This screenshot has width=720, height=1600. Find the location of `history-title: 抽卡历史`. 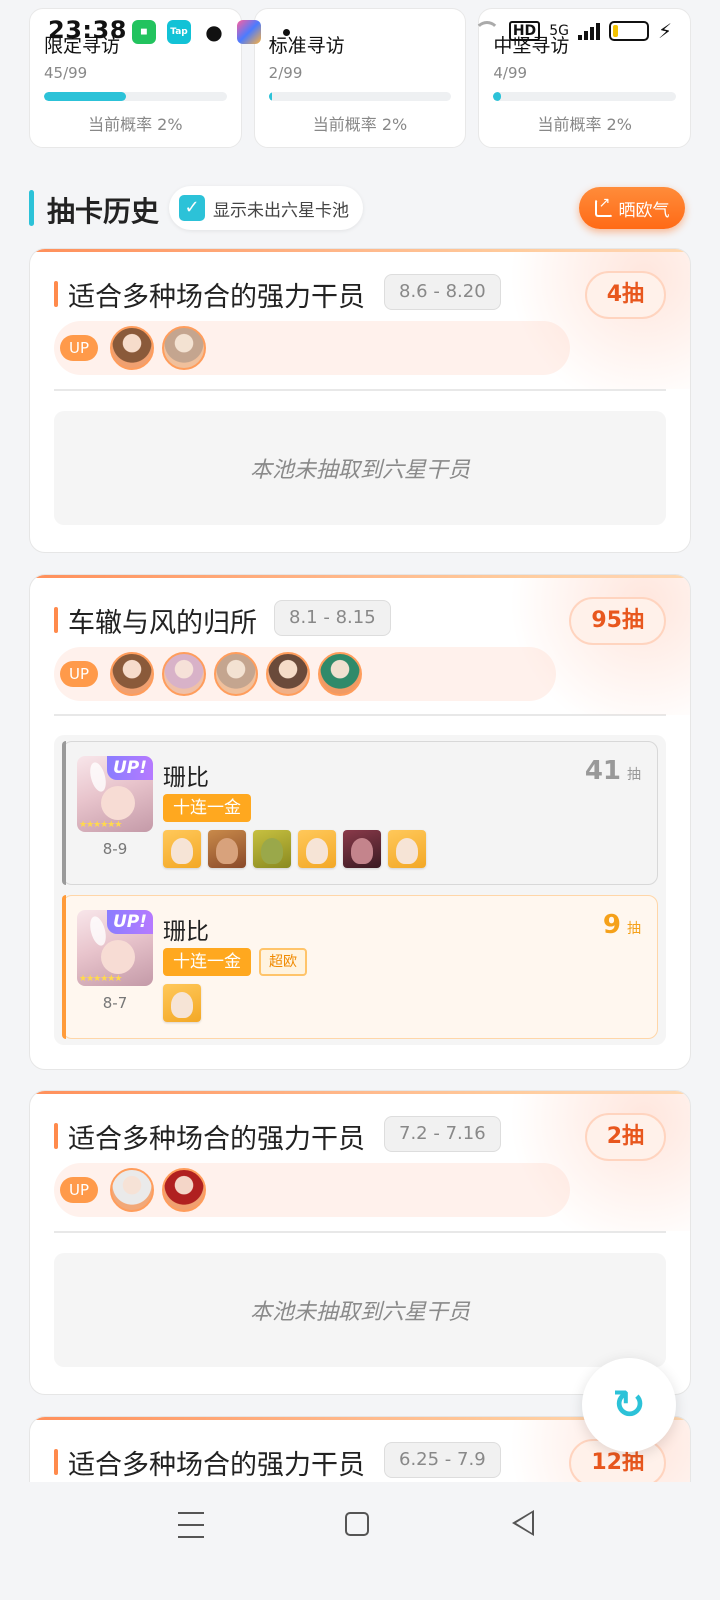

history-title: 抽卡历史 is located at coordinates (103, 211).